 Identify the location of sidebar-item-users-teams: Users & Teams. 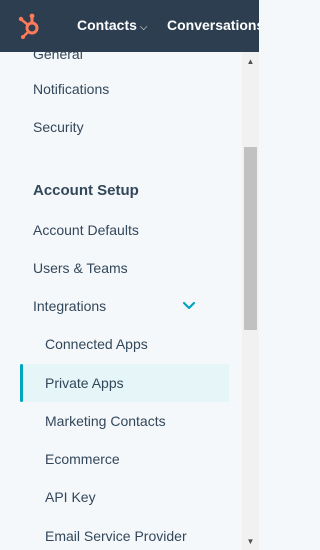
(121, 268).